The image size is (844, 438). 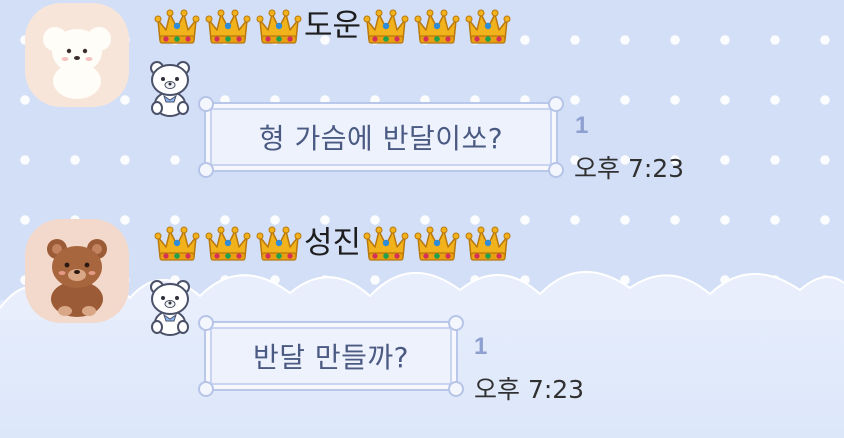 I want to click on message-bubble: 형 가슴에 반달이쏘?, so click(x=381, y=137).